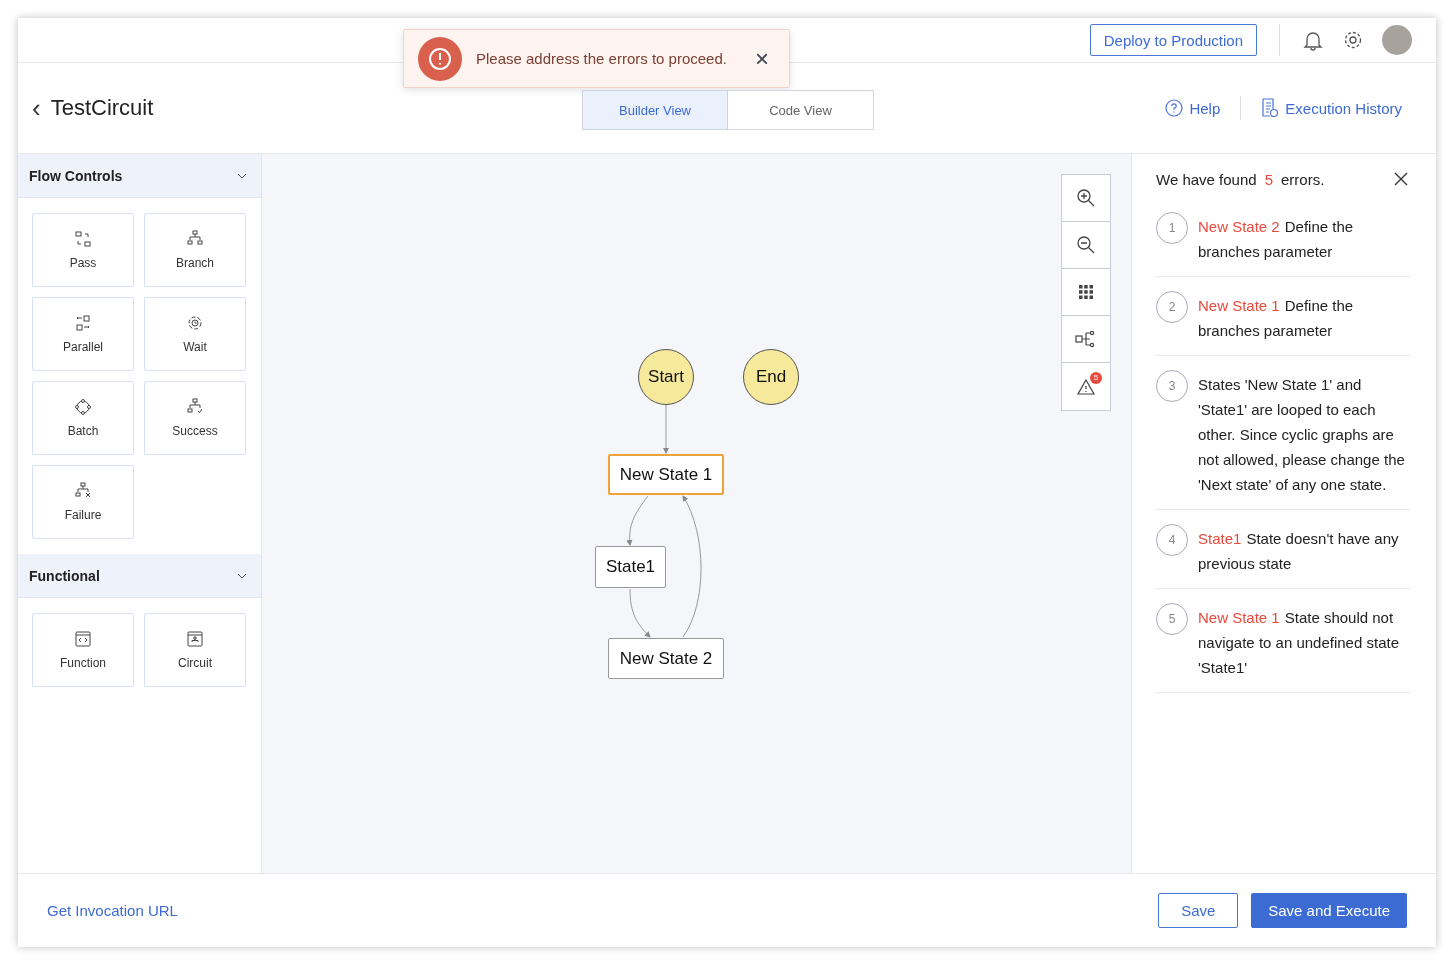 Image resolution: width=1454 pixels, height=965 pixels. Describe the element at coordinates (102, 108) in the screenshot. I see `page-title: TestCircuit` at that location.